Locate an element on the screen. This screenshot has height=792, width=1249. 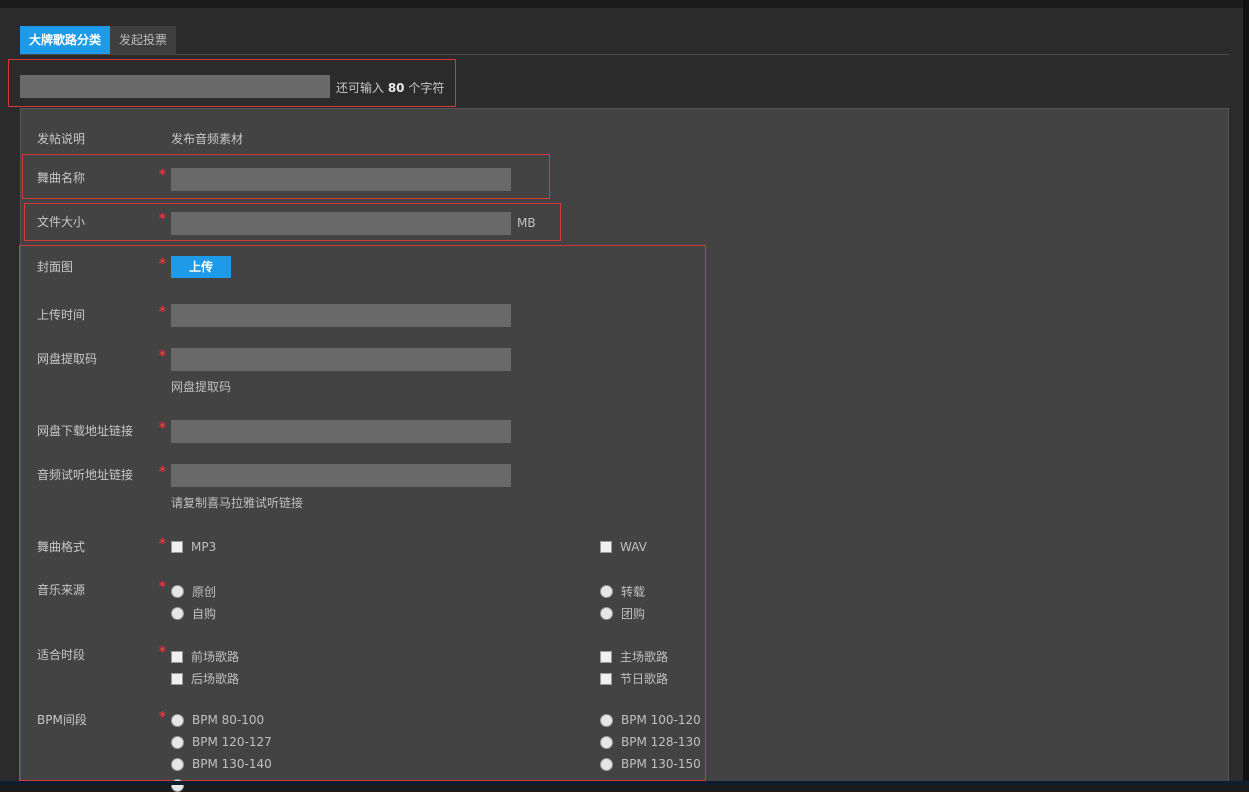
song-name-label: 舞曲名称 is located at coordinates (61, 178).